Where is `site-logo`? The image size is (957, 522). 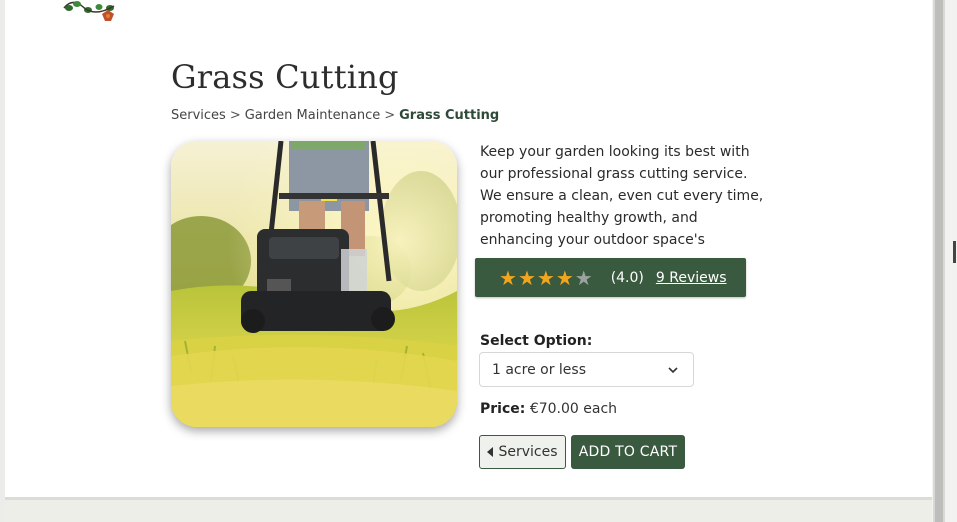
site-logo is located at coordinates (90, 12).